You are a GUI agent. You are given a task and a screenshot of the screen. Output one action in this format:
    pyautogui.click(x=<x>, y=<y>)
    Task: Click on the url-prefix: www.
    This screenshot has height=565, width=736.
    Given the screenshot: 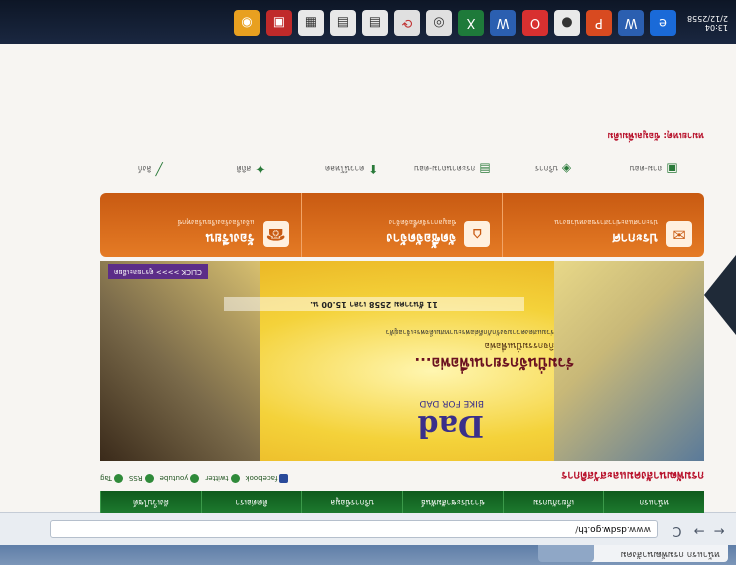 What is the action you would take?
    pyautogui.click(x=638, y=529)
    